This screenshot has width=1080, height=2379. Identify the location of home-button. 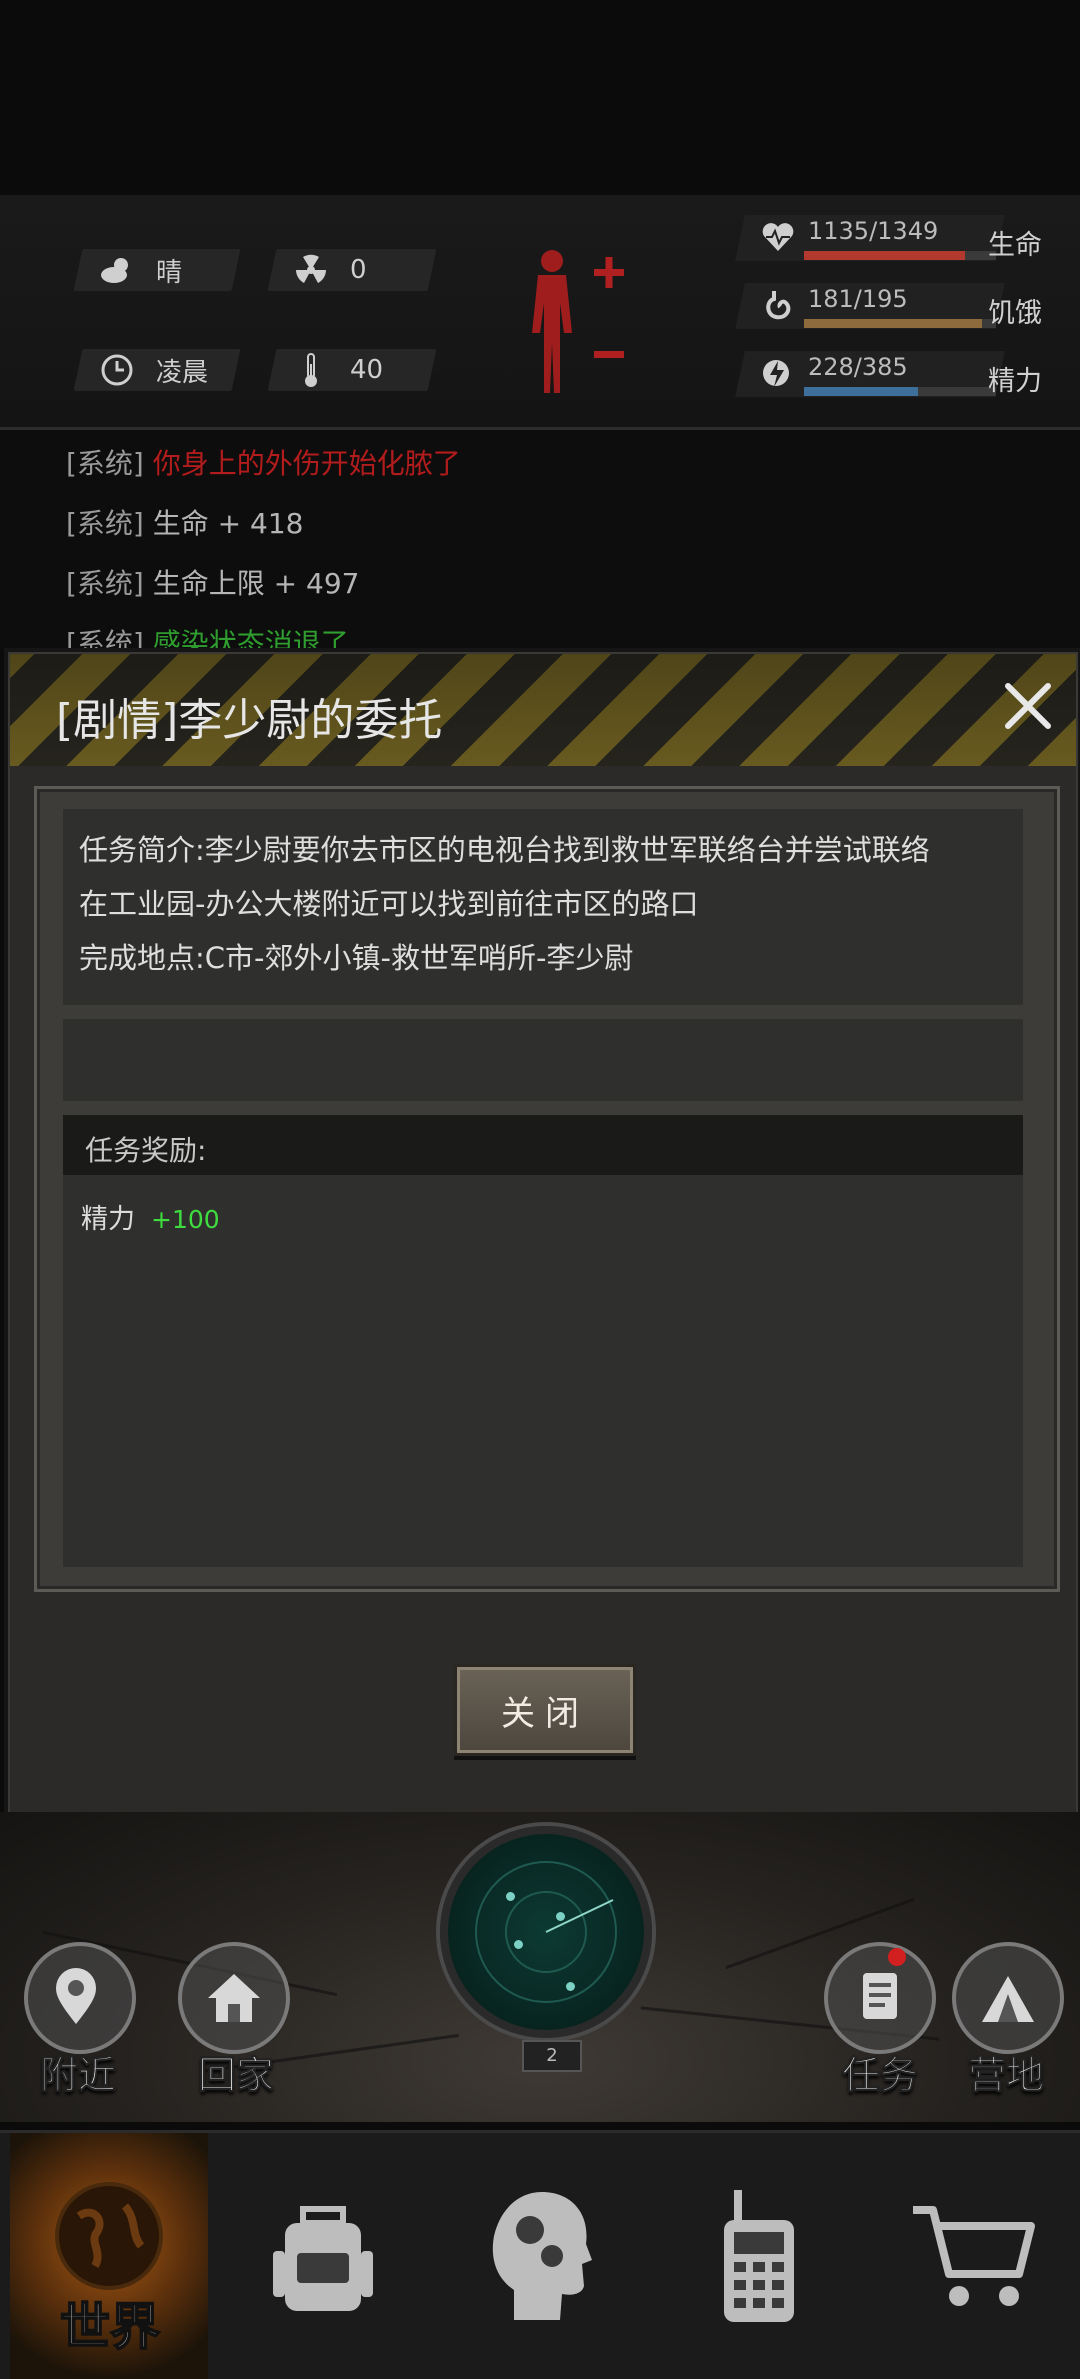
(234, 1998).